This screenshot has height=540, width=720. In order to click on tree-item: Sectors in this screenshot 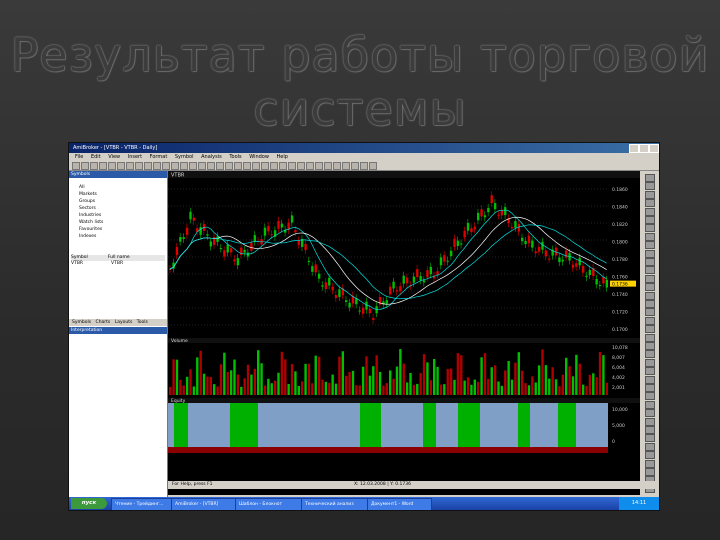, I will do `click(118, 208)`.